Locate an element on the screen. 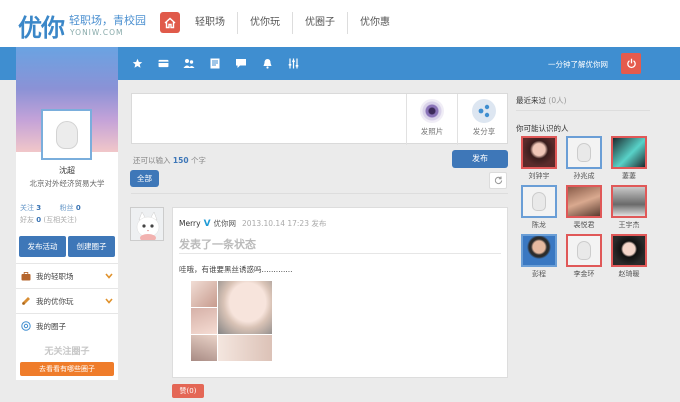 This screenshot has width=680, height=402. main-nav: 轻职场 优你玩 优圈子 优你惠 is located at coordinates (292, 23).